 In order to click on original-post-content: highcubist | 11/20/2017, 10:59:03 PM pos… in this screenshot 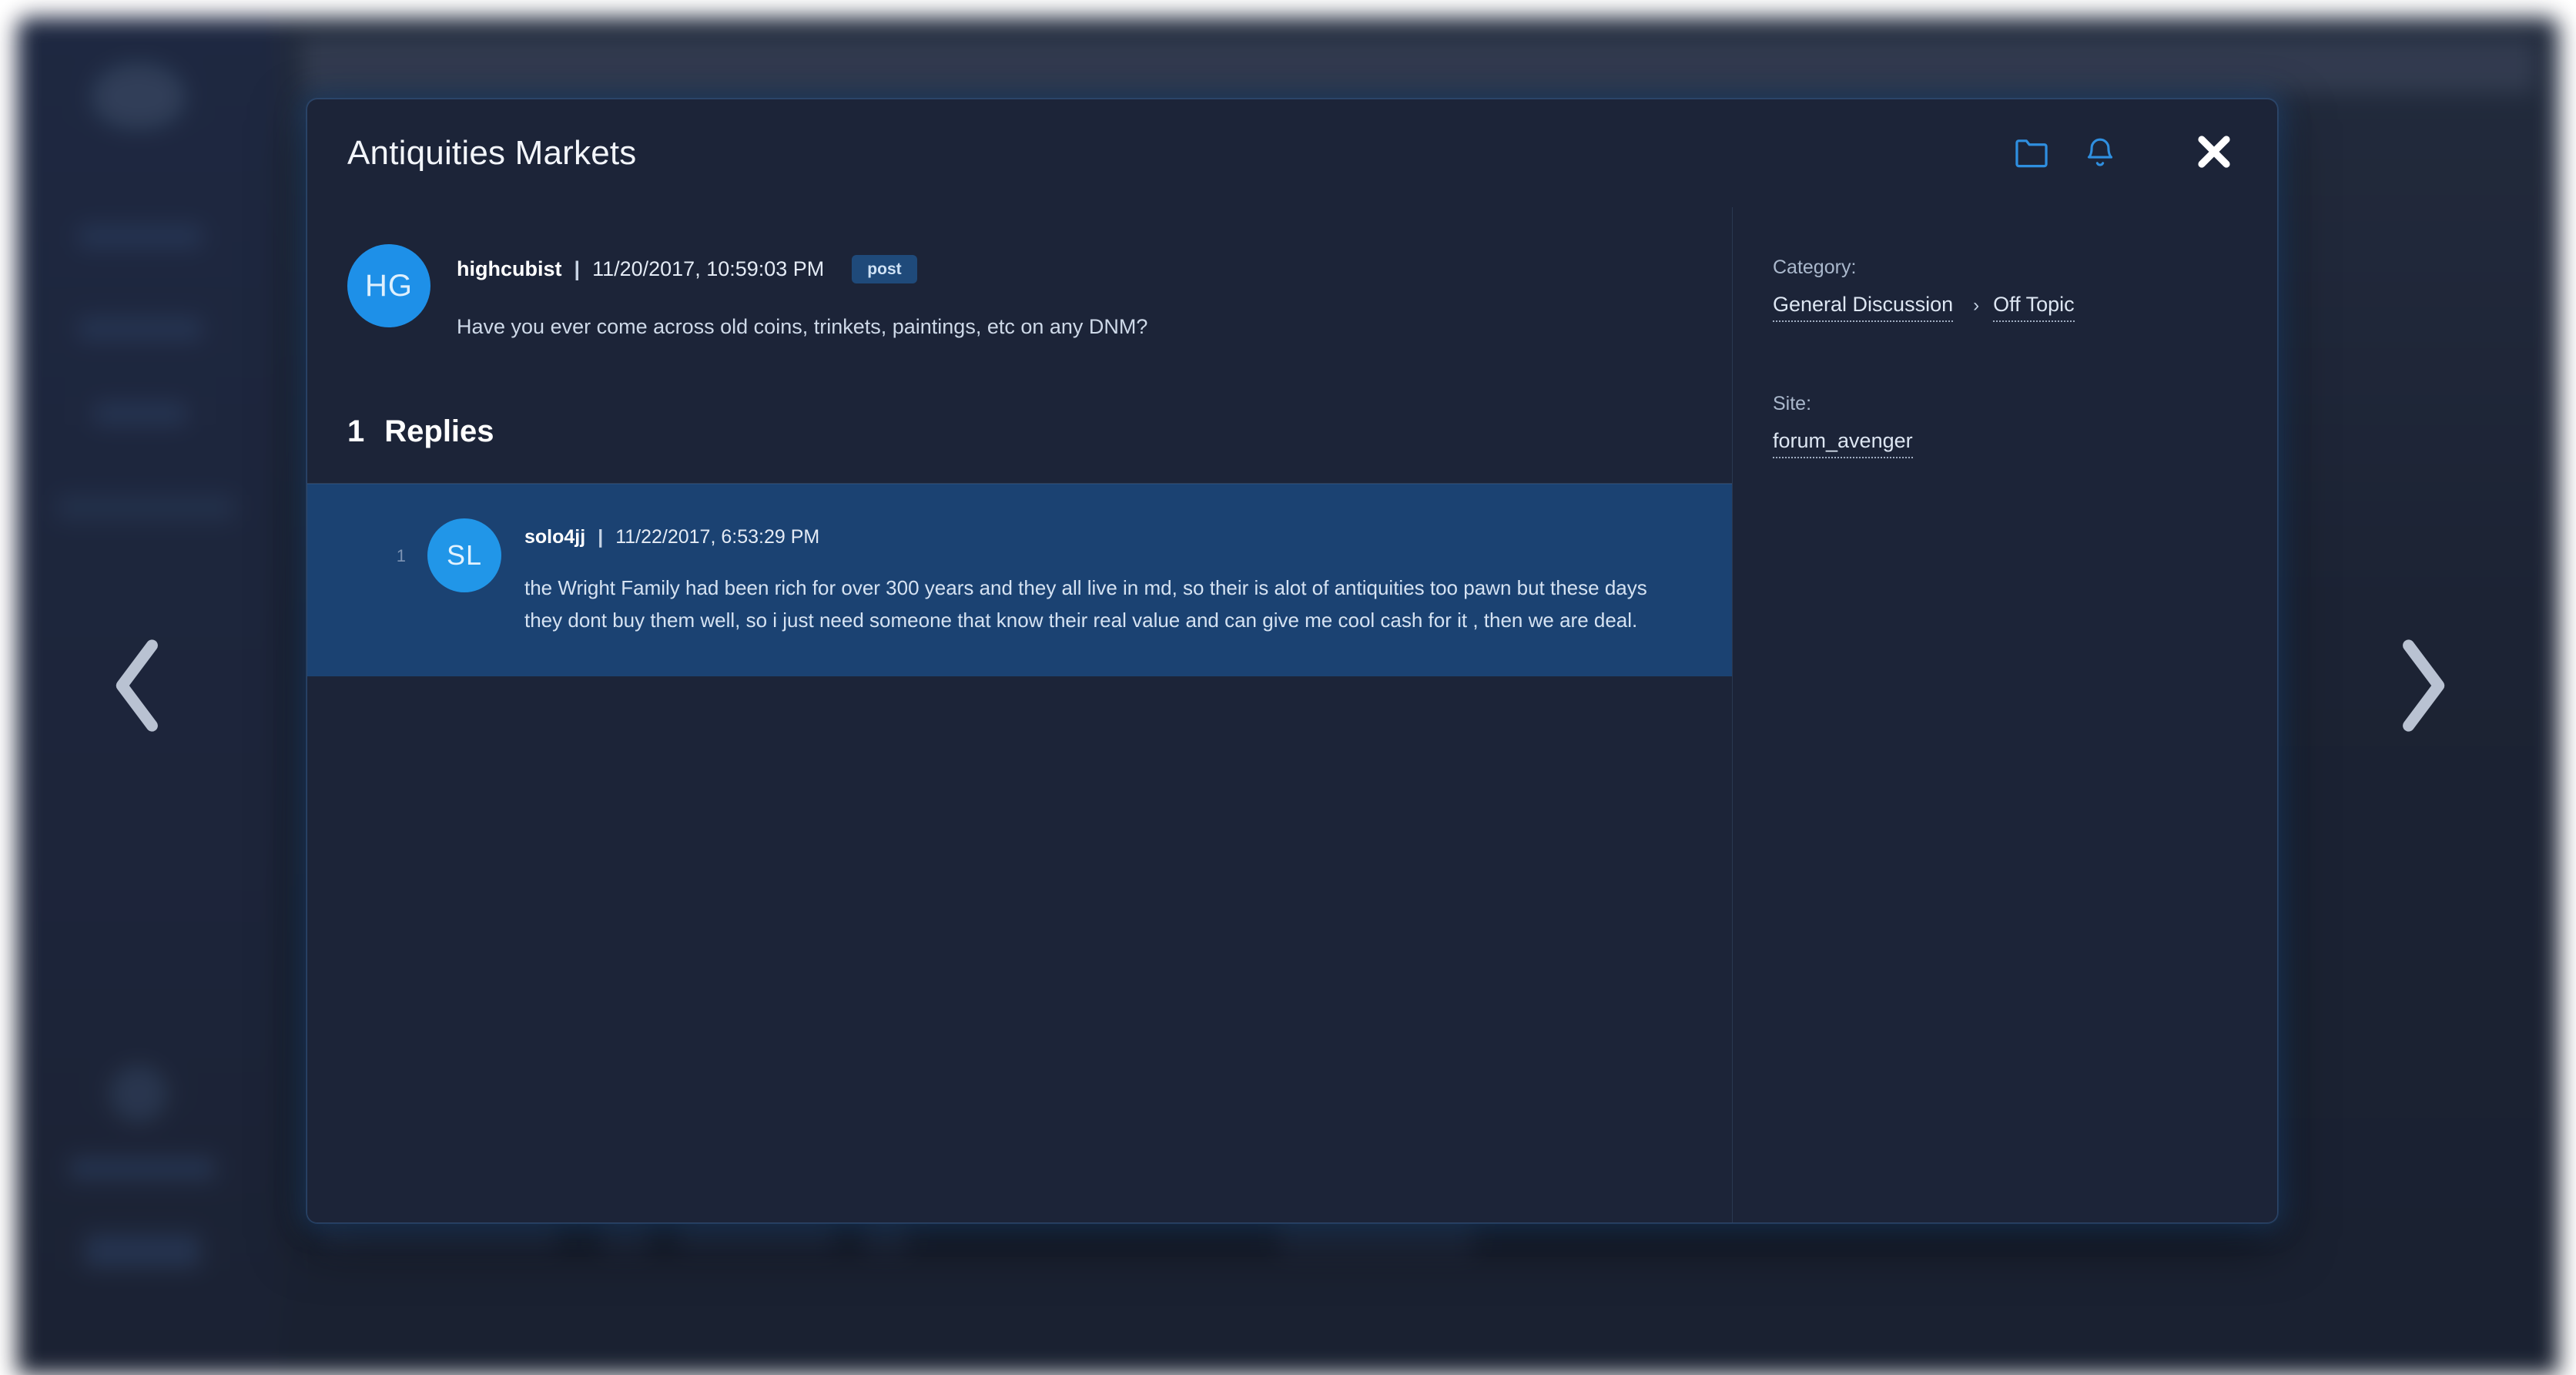, I will do `click(1071, 294)`.